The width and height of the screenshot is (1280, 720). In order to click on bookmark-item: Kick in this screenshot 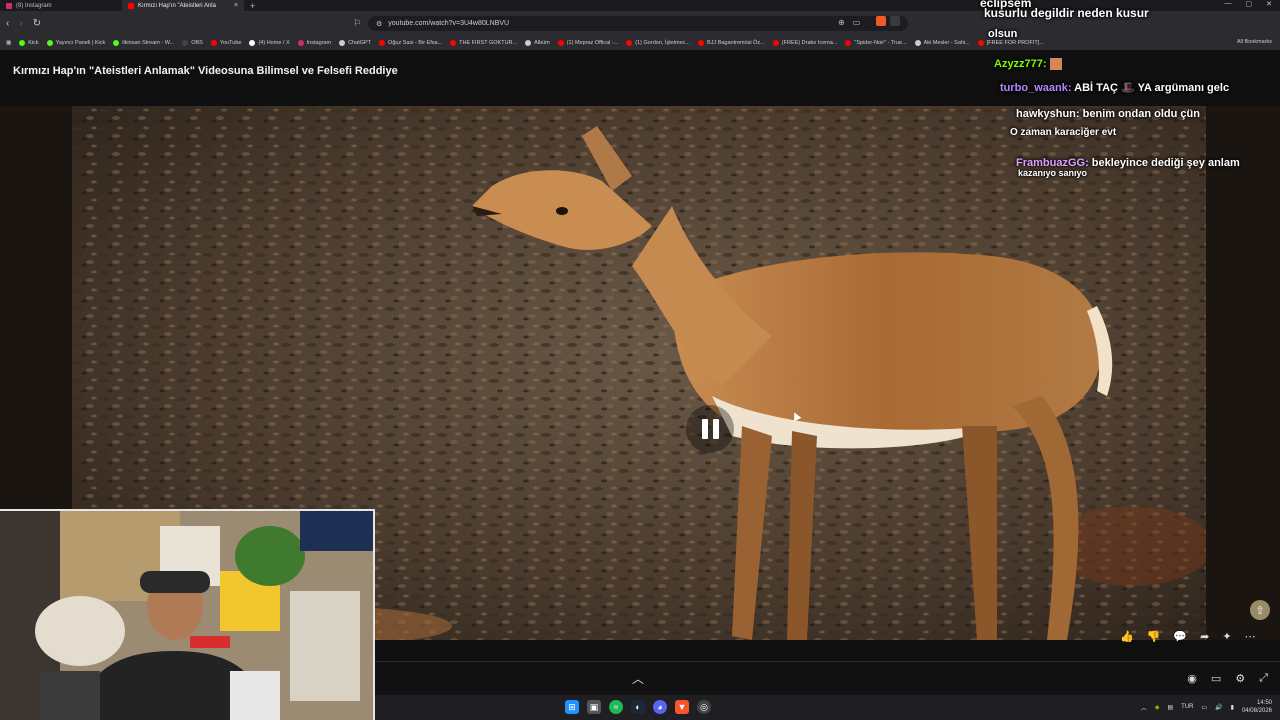, I will do `click(29, 43)`.